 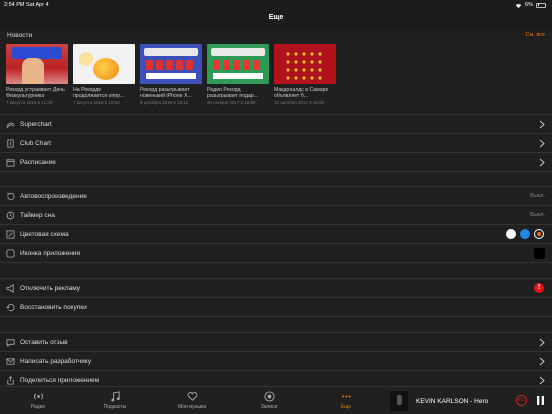 I want to click on more-icon, so click(x=346, y=396).